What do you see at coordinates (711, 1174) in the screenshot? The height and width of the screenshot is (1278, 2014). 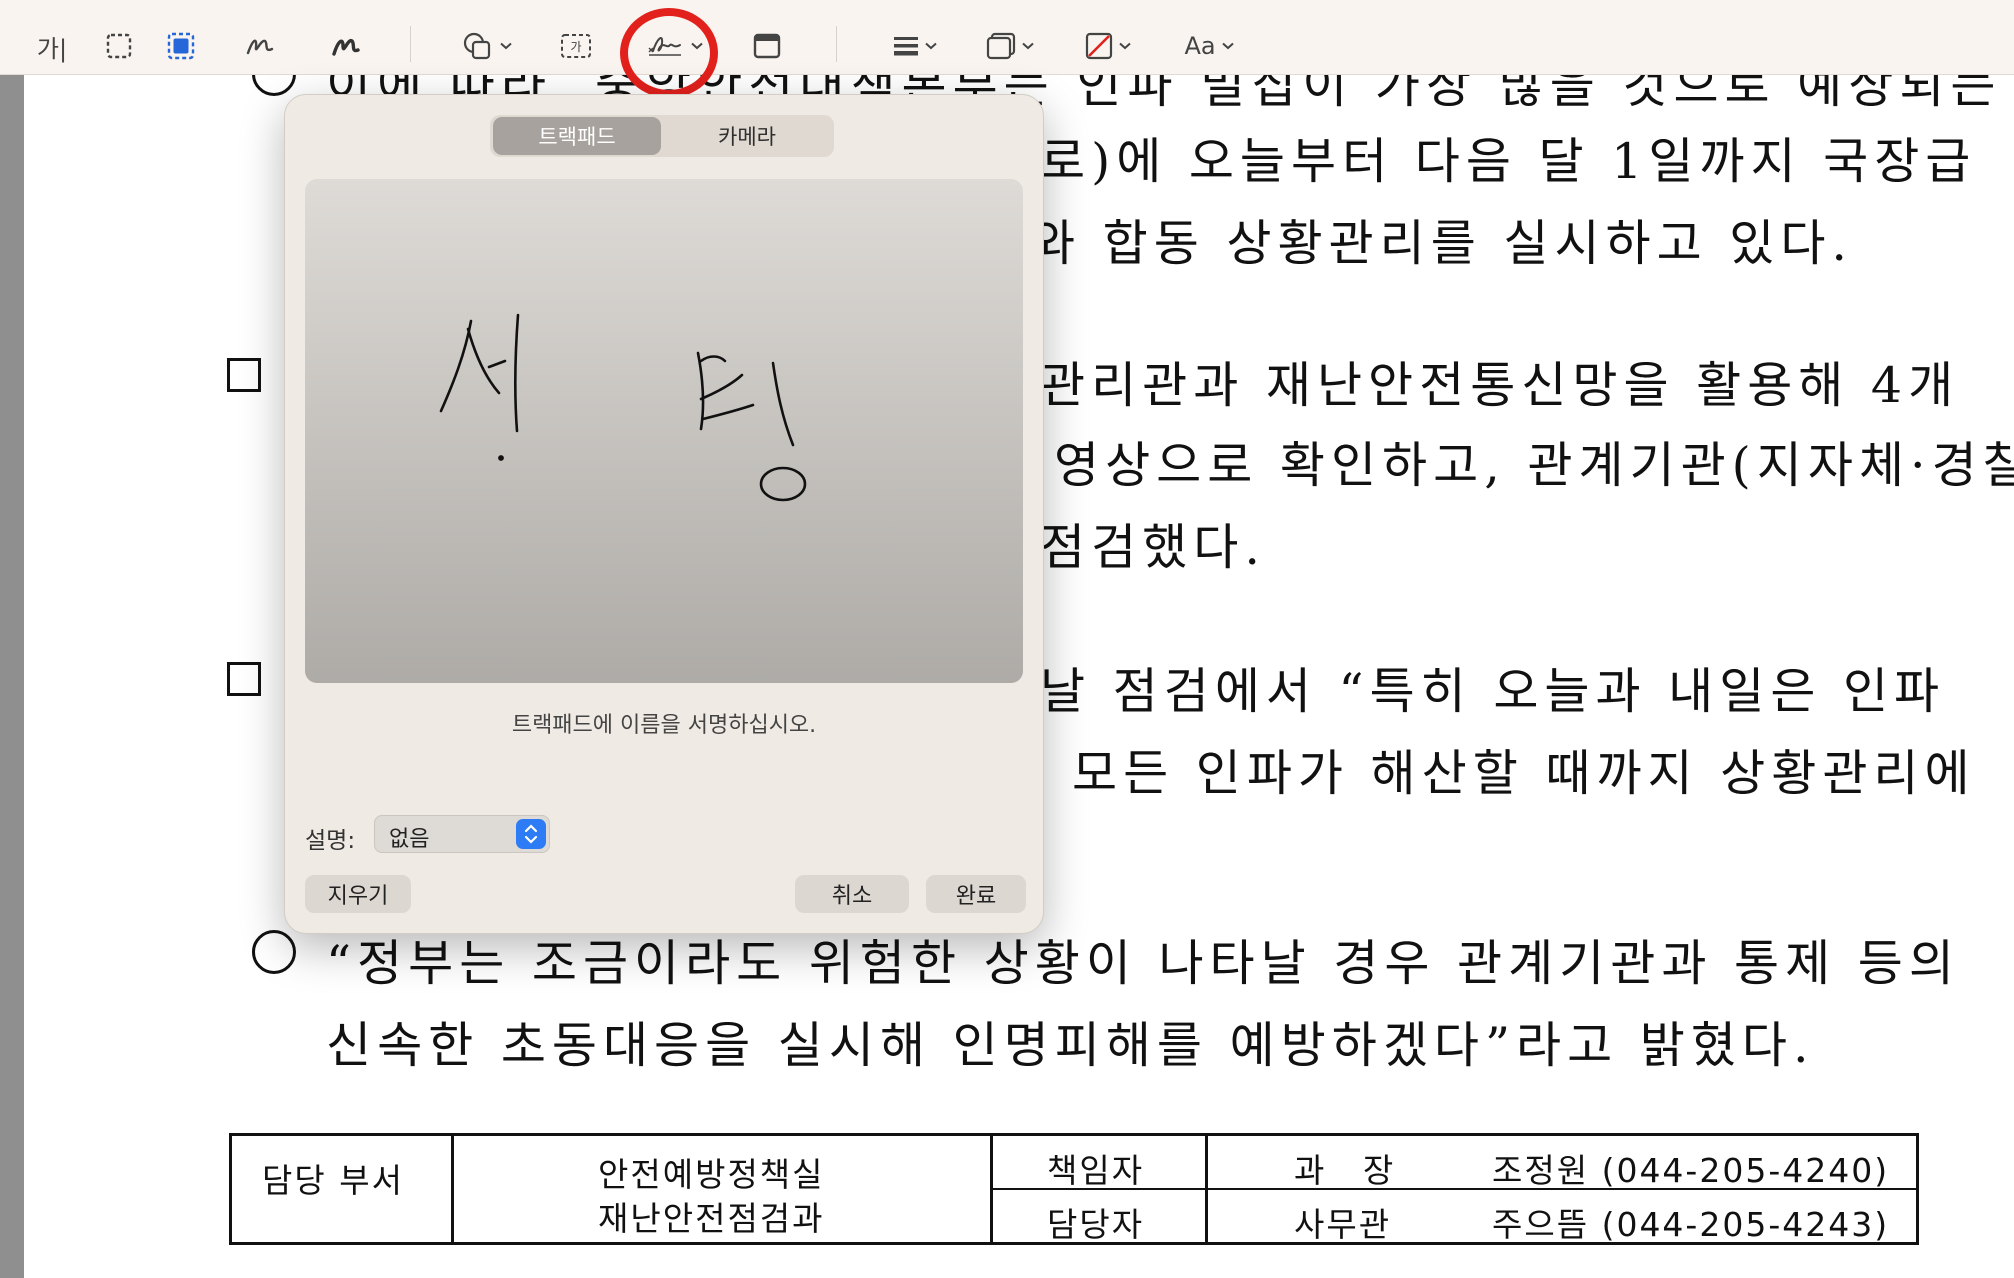 I see `dept-name: 안전예방정책실` at bounding box center [711, 1174].